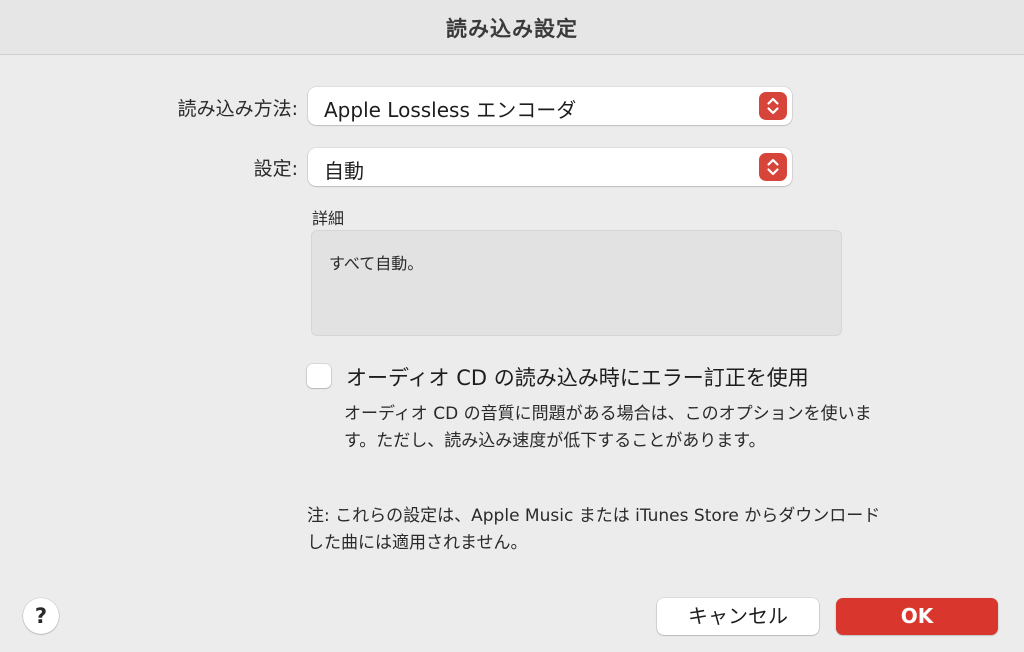 This screenshot has width=1024, height=652. What do you see at coordinates (328, 218) in the screenshot?
I see `details-label: 詳細` at bounding box center [328, 218].